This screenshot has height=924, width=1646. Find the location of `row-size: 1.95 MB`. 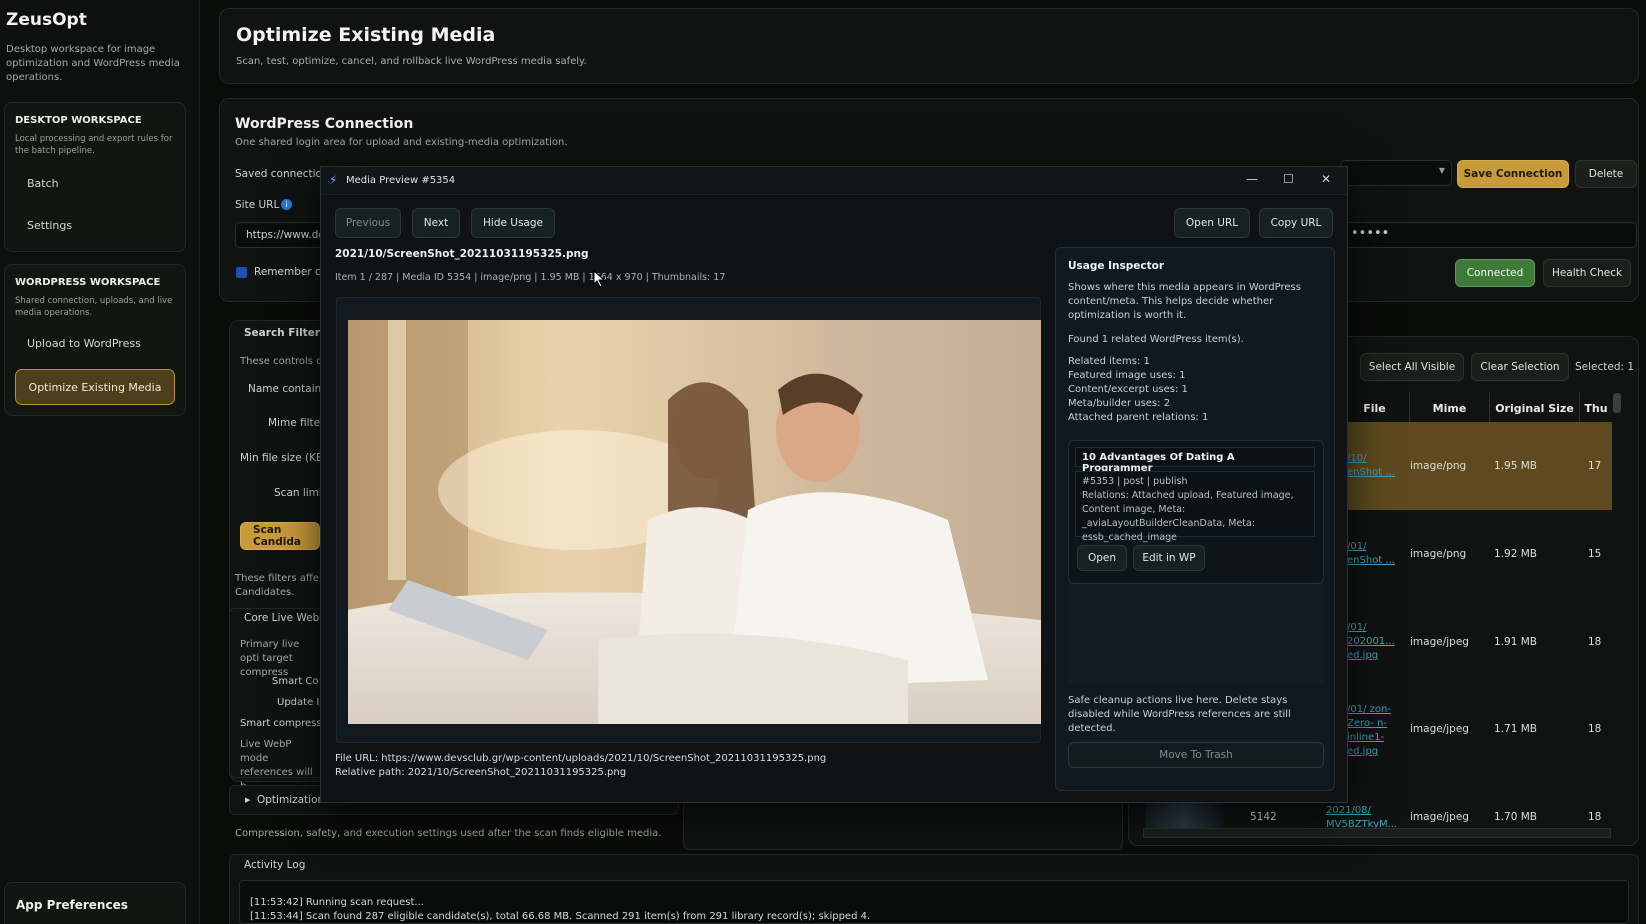

row-size: 1.95 MB is located at coordinates (1515, 466).